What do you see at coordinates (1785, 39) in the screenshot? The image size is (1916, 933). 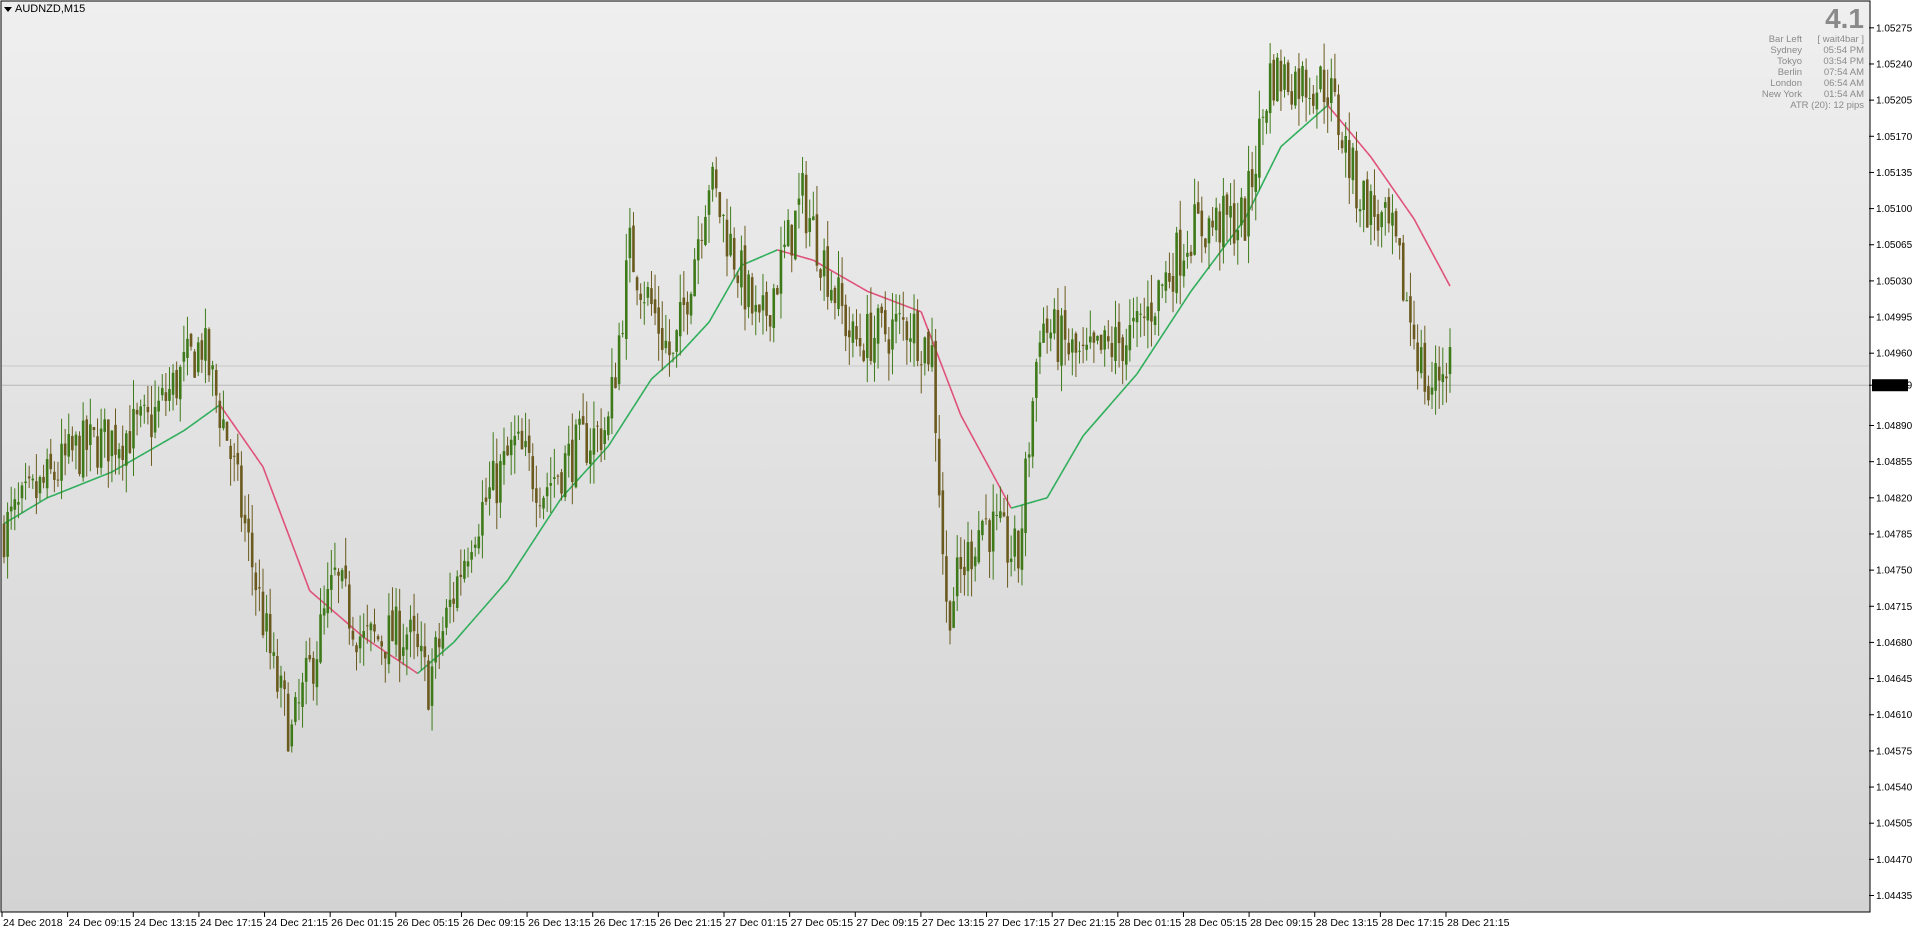 I see `info-row-label: Bar Left` at bounding box center [1785, 39].